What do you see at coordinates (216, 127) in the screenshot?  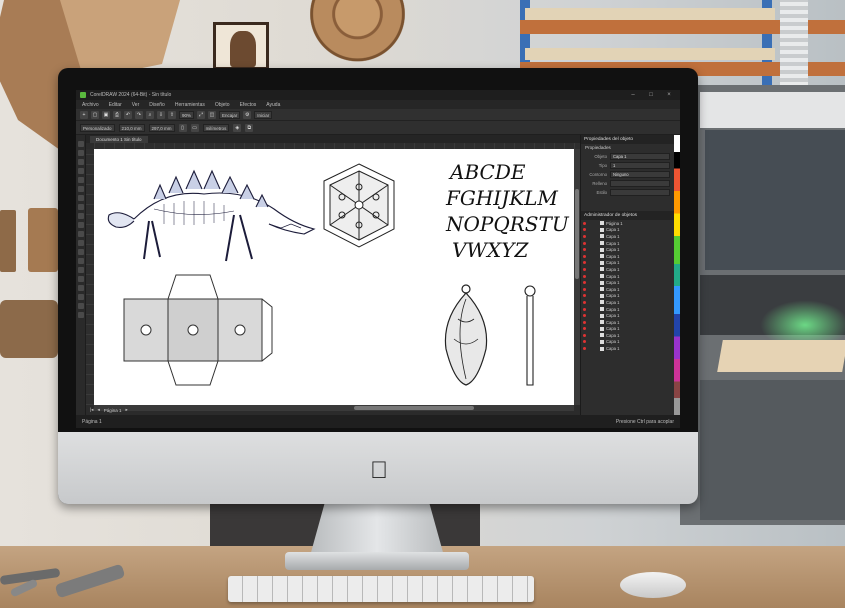 I see `units-dropdown: milímetros` at bounding box center [216, 127].